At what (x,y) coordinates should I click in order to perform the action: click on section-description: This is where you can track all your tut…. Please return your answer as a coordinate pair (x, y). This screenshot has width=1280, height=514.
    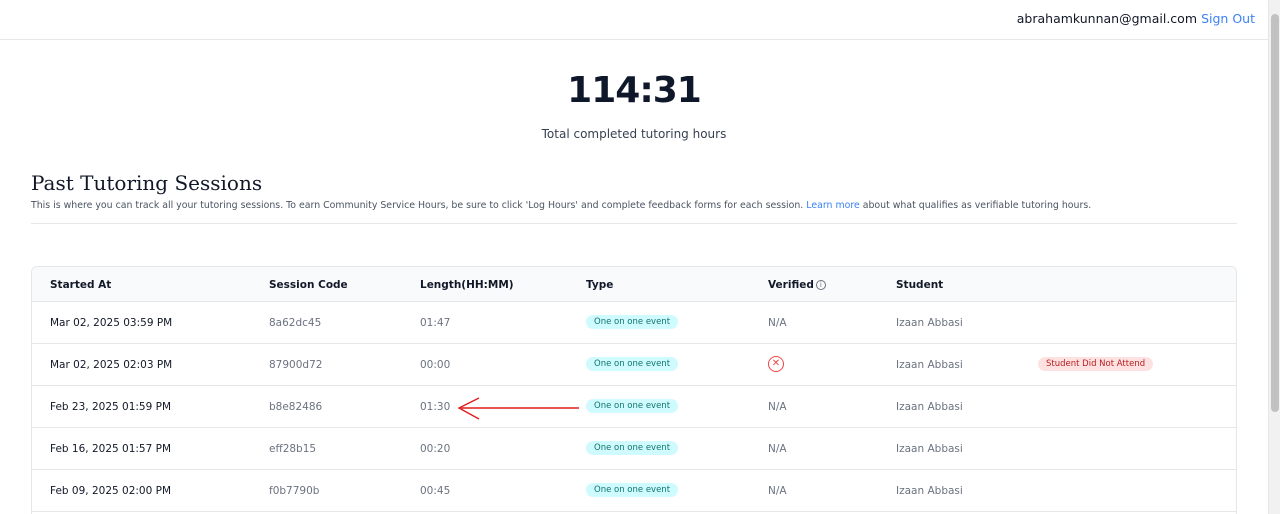
    Looking at the image, I should click on (561, 205).